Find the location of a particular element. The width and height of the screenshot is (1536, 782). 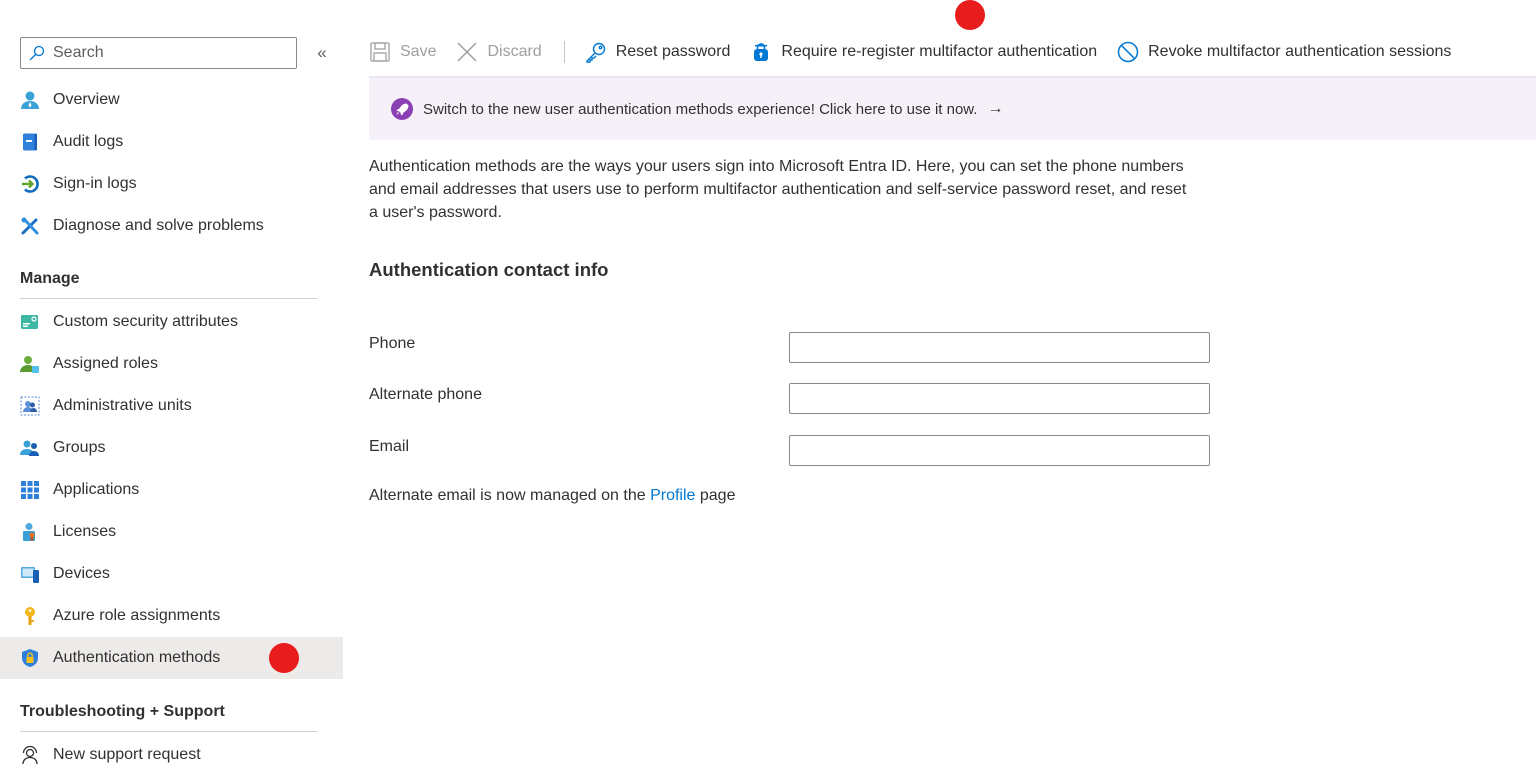

sidebar-item-label: Administrative units is located at coordinates (122, 405).